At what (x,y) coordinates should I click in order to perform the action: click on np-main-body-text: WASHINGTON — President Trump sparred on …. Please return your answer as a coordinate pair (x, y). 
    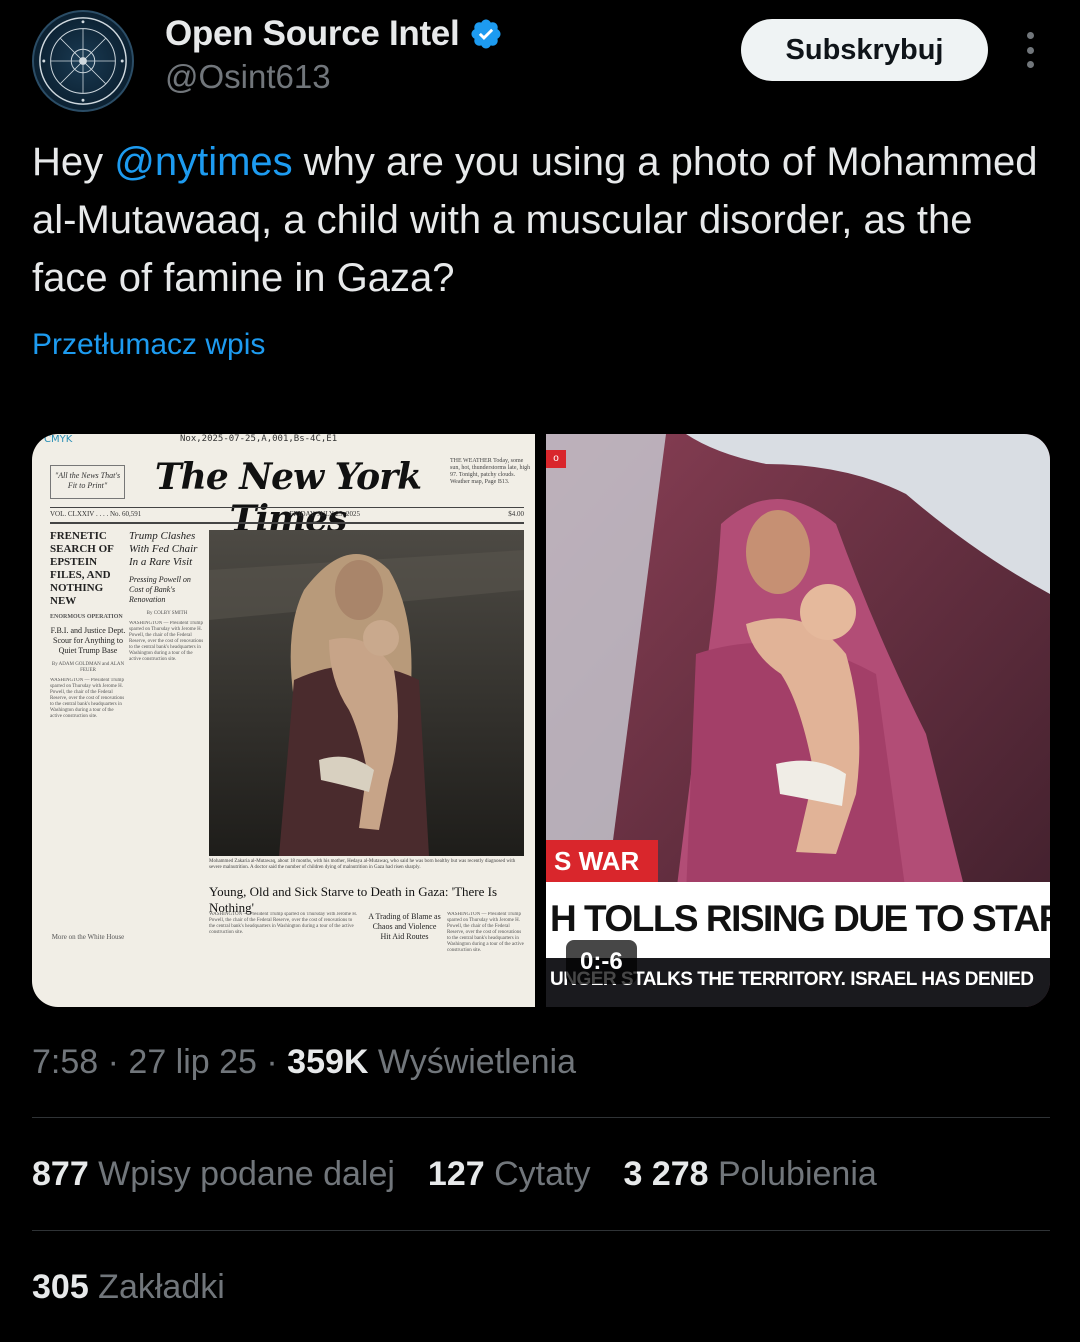
    Looking at the image, I should click on (283, 923).